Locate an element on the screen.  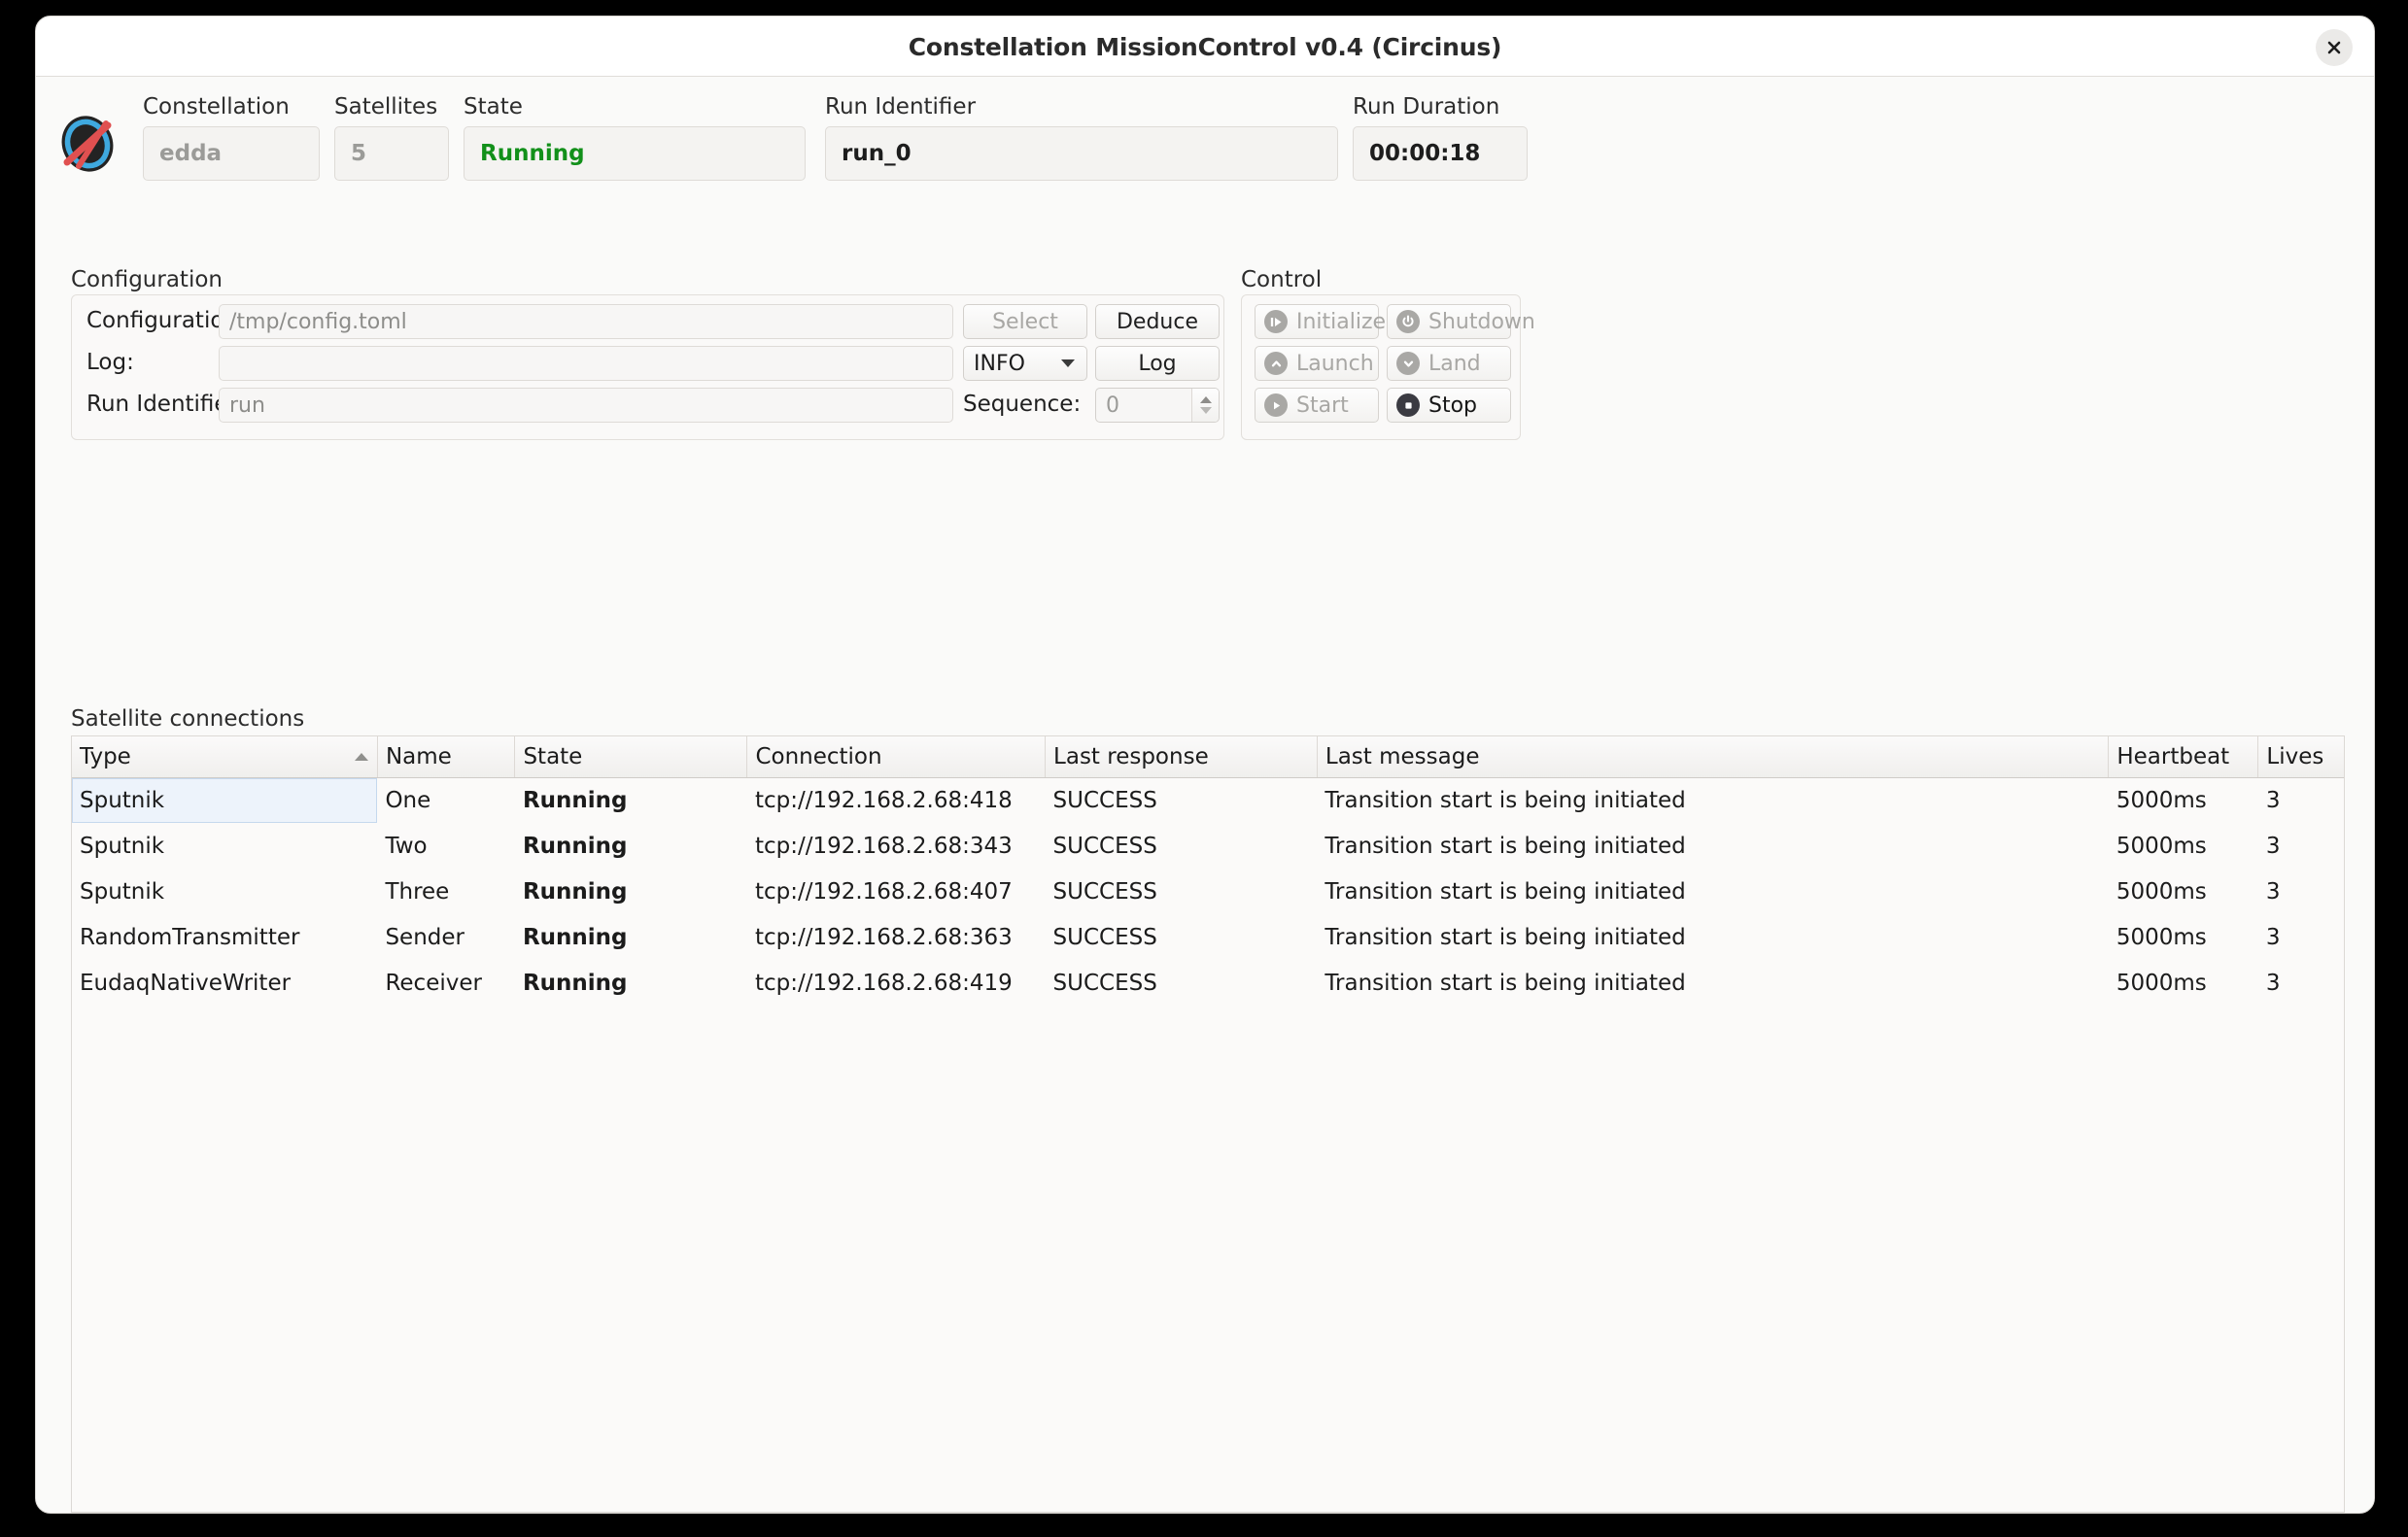
stop-icon is located at coordinates (1408, 405).